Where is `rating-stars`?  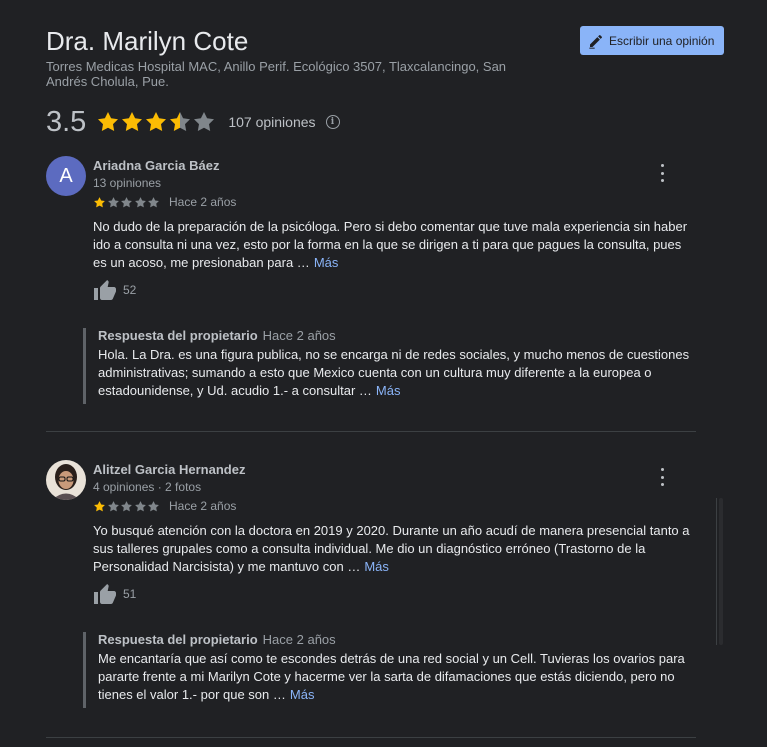 rating-stars is located at coordinates (156, 122).